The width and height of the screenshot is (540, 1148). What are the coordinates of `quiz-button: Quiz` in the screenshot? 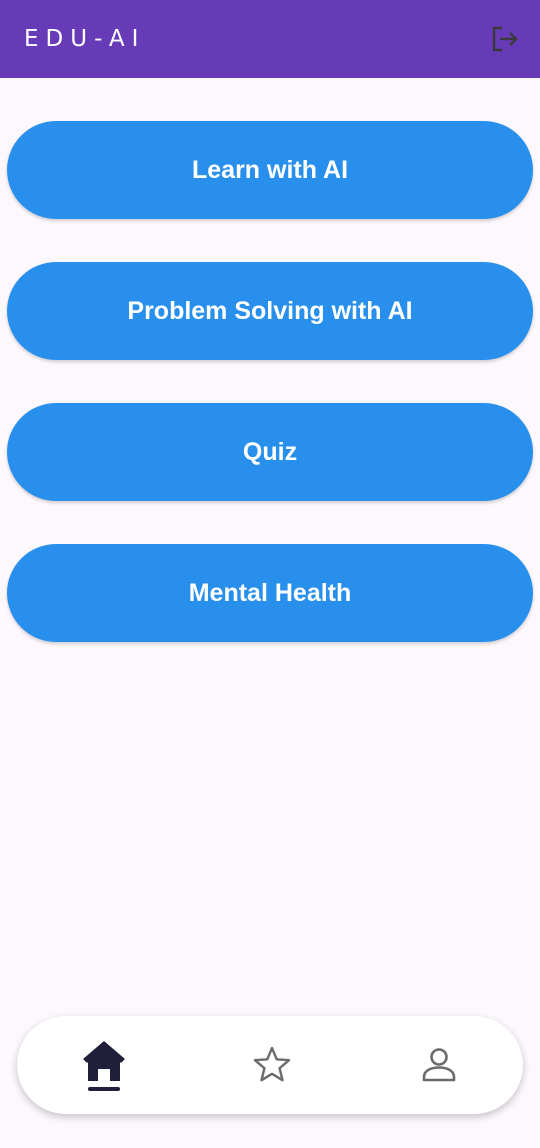 It's located at (270, 452).